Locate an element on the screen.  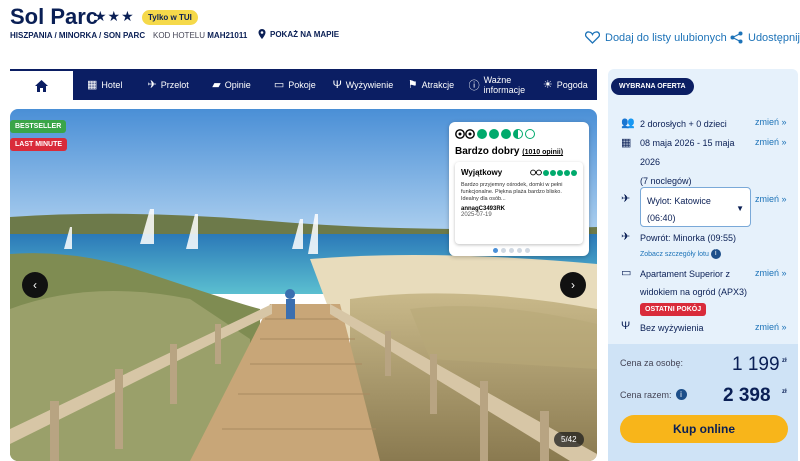
departure-line2: (06:40) is located at coordinates (661, 218).